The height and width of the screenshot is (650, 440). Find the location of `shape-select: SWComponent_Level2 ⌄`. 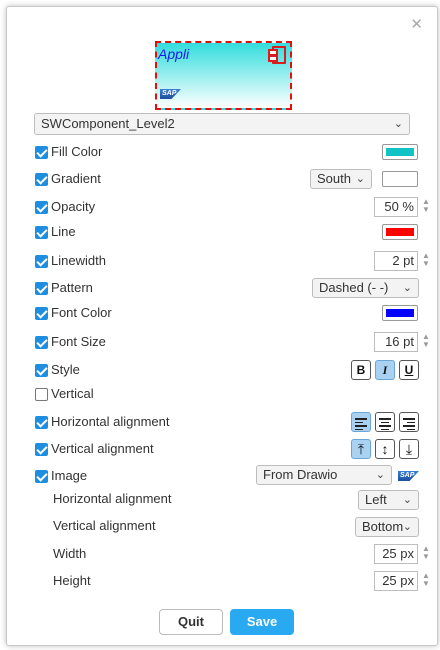

shape-select: SWComponent_Level2 ⌄ is located at coordinates (222, 124).